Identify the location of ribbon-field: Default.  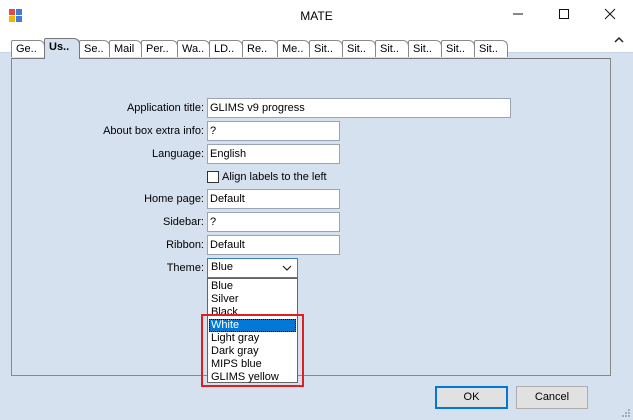
(273, 245).